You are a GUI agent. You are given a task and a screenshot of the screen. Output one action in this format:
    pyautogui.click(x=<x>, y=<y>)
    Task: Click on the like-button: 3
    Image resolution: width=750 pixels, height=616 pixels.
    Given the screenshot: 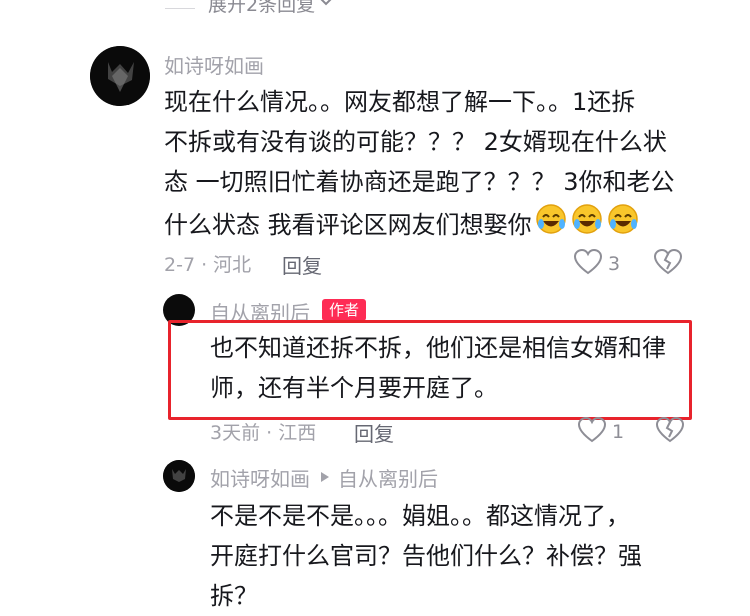 What is the action you would take?
    pyautogui.click(x=597, y=263)
    